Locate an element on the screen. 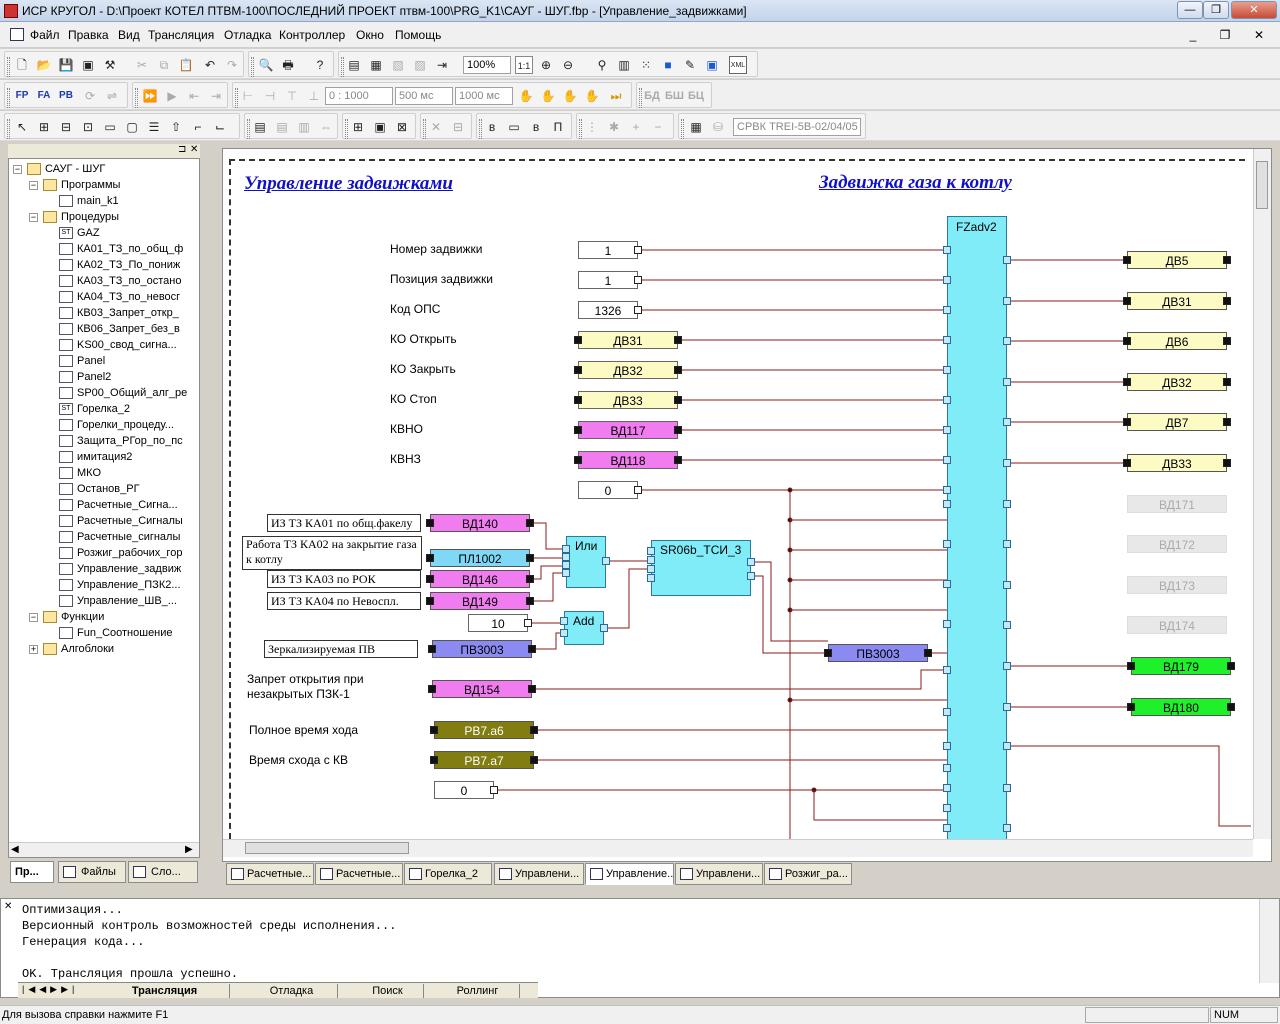 Image resolution: width=1280 pixels, height=1024 pixels. block-icon: ⊞ is located at coordinates (44, 127).